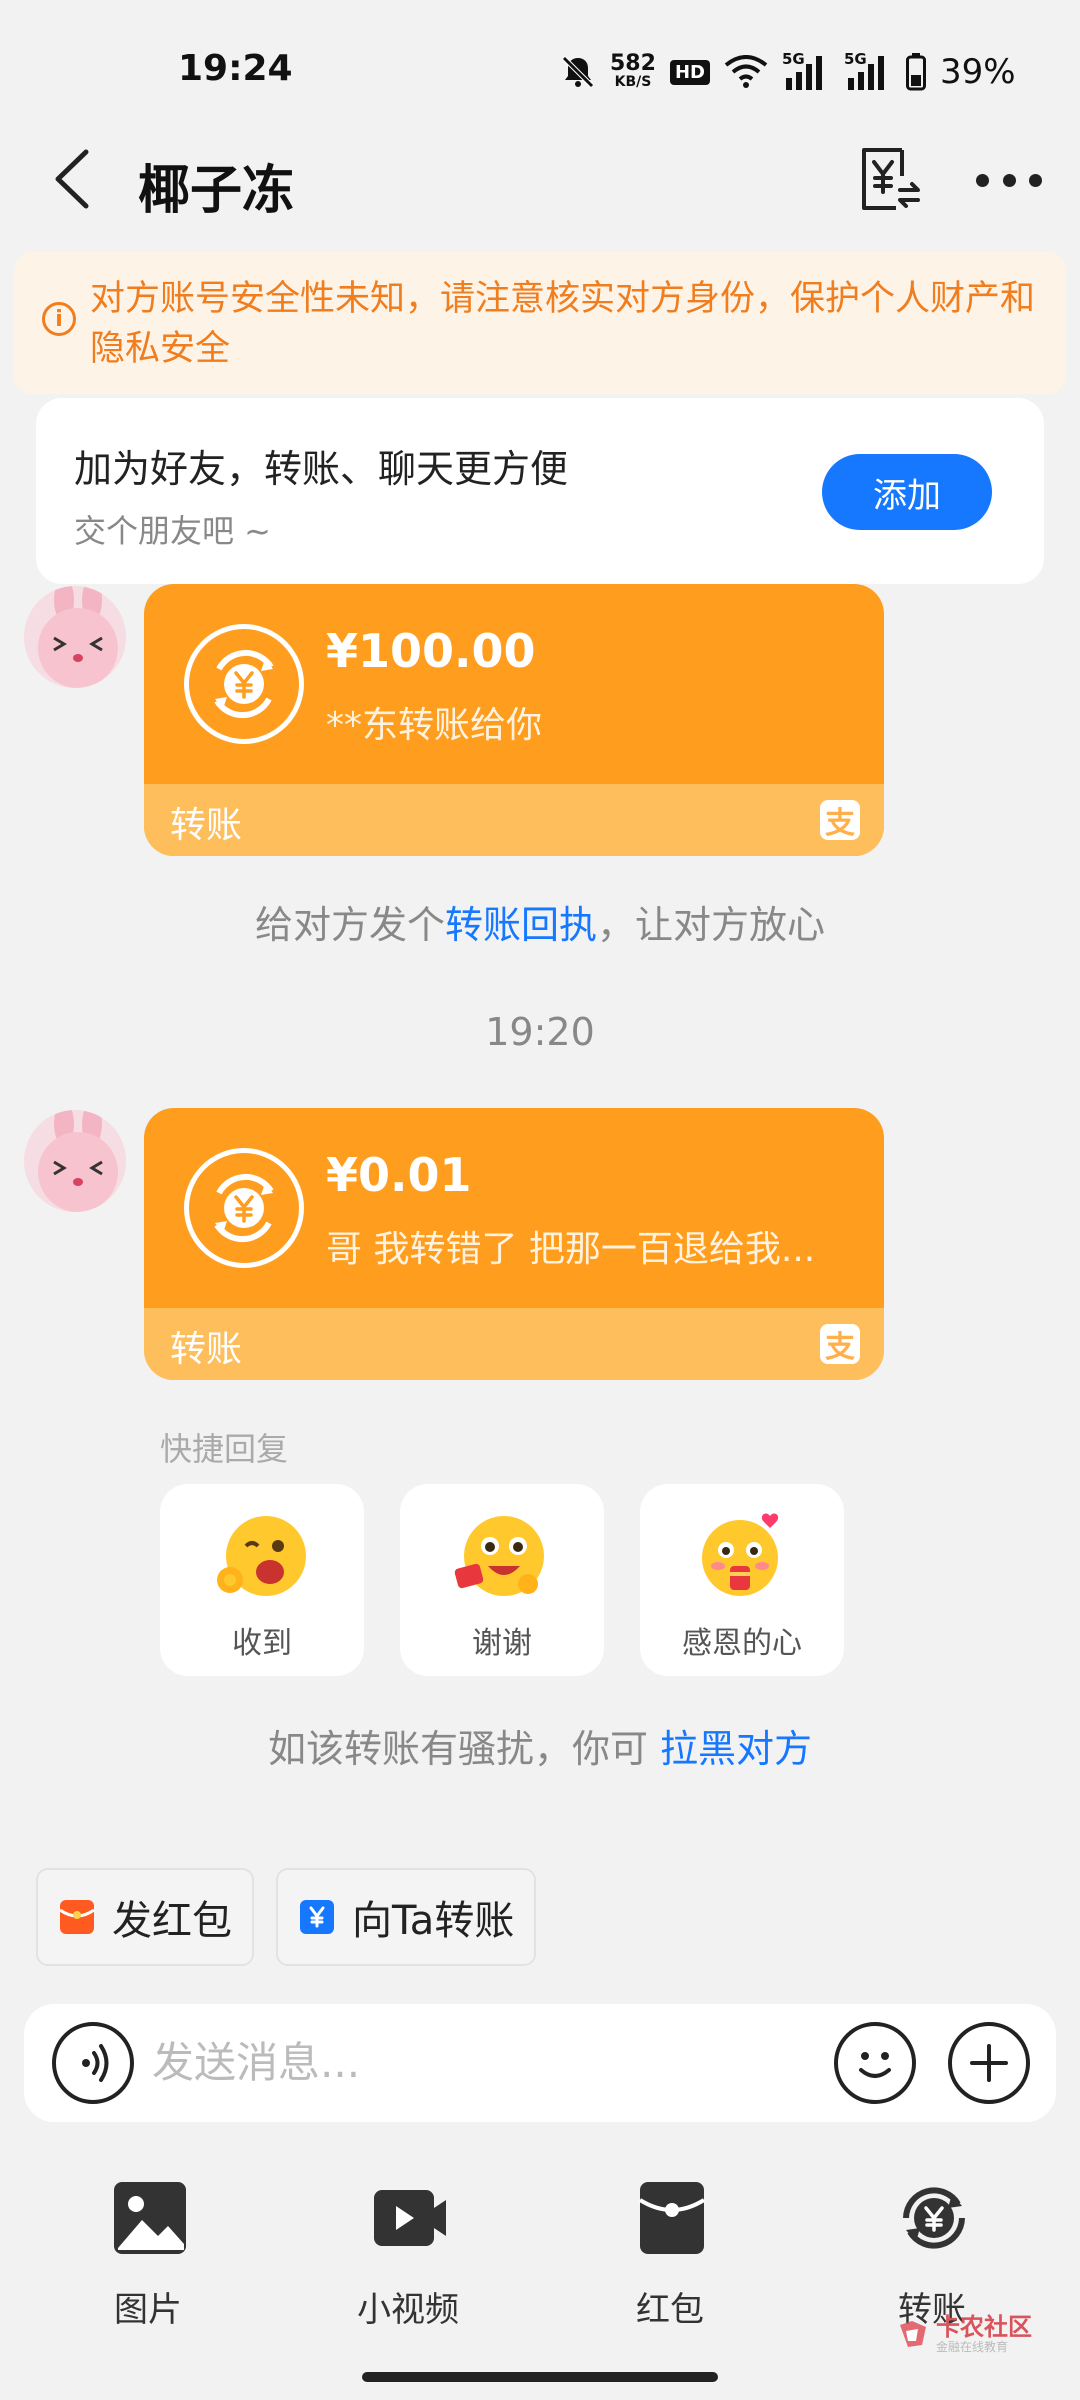  I want to click on security-warning-banner: i 对方账号安全性未知，请注意核实对方身份，保护个人财产和隐私安全, so click(540, 323).